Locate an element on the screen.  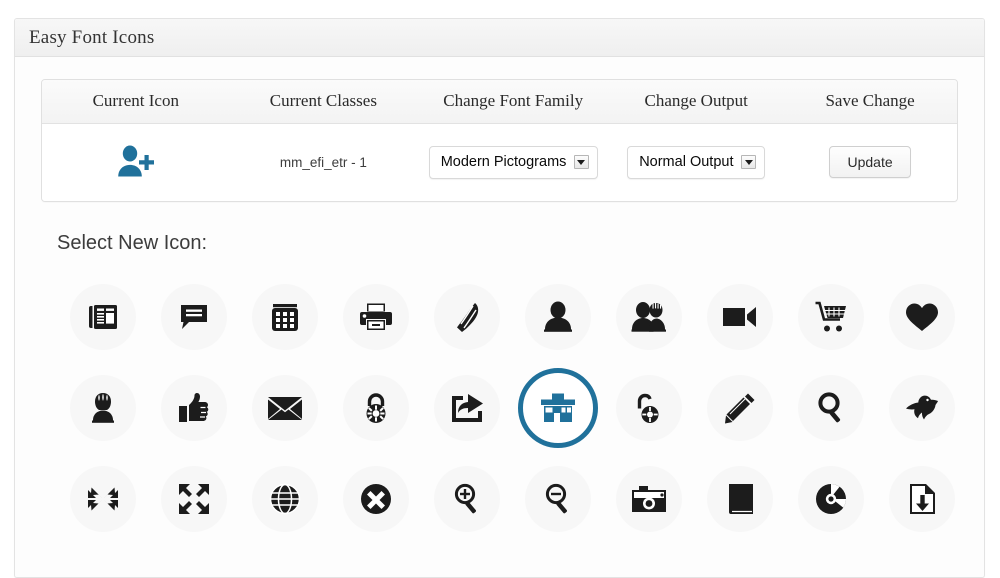
bird-icon is located at coordinates (921, 407).